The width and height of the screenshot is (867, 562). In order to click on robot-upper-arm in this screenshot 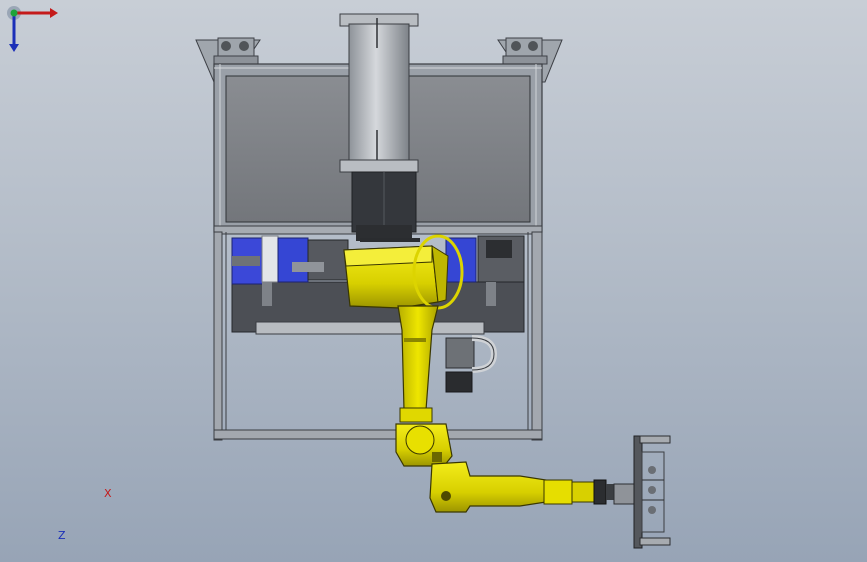, I will do `click(418, 364)`.